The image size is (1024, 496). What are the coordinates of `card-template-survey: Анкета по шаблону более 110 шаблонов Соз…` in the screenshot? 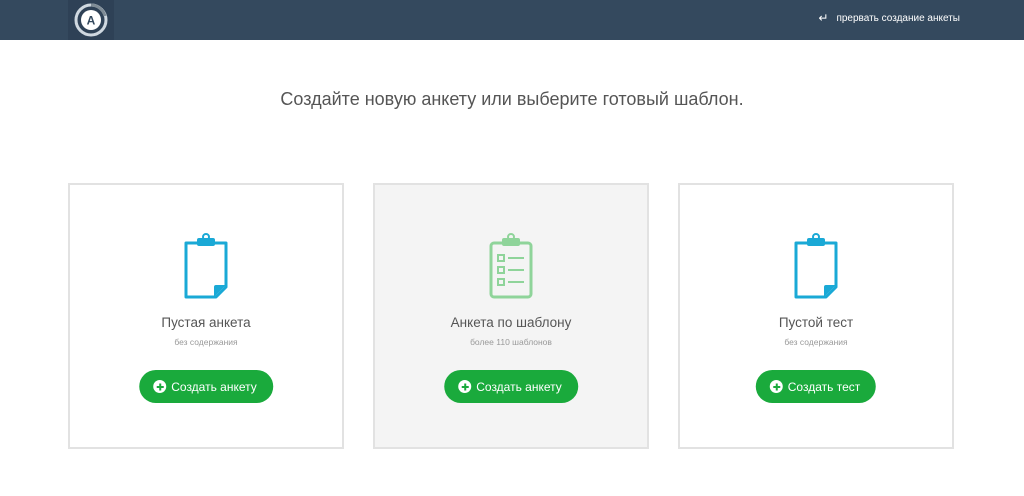 It's located at (511, 316).